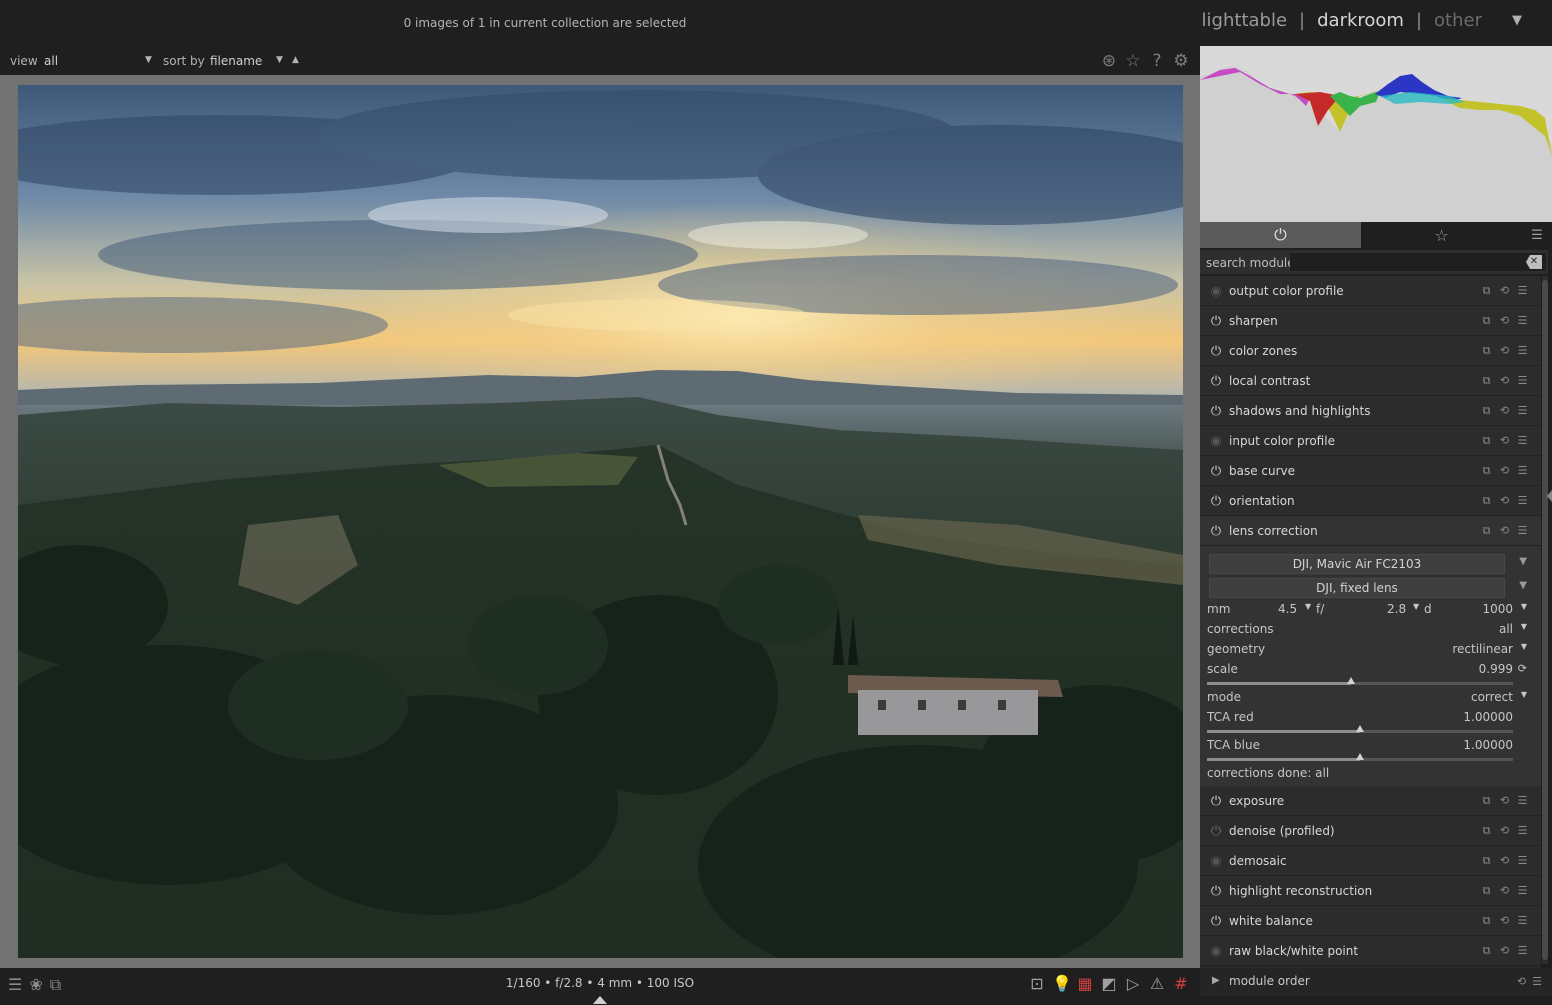  I want to click on d-value: 1000, so click(1497, 609).